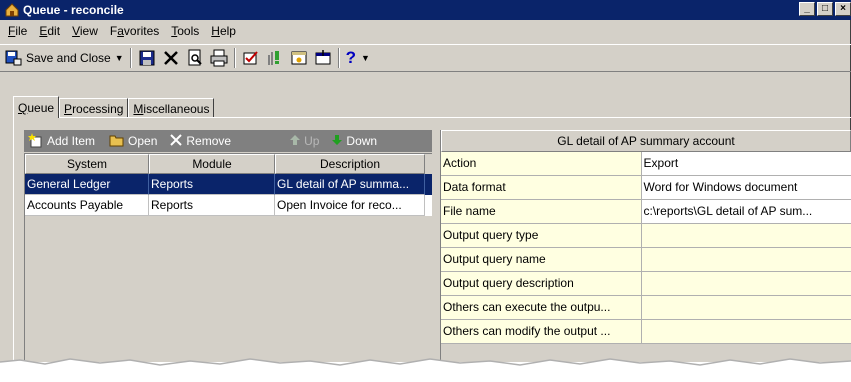  I want to click on grid-header: System Module Description, so click(228, 164).